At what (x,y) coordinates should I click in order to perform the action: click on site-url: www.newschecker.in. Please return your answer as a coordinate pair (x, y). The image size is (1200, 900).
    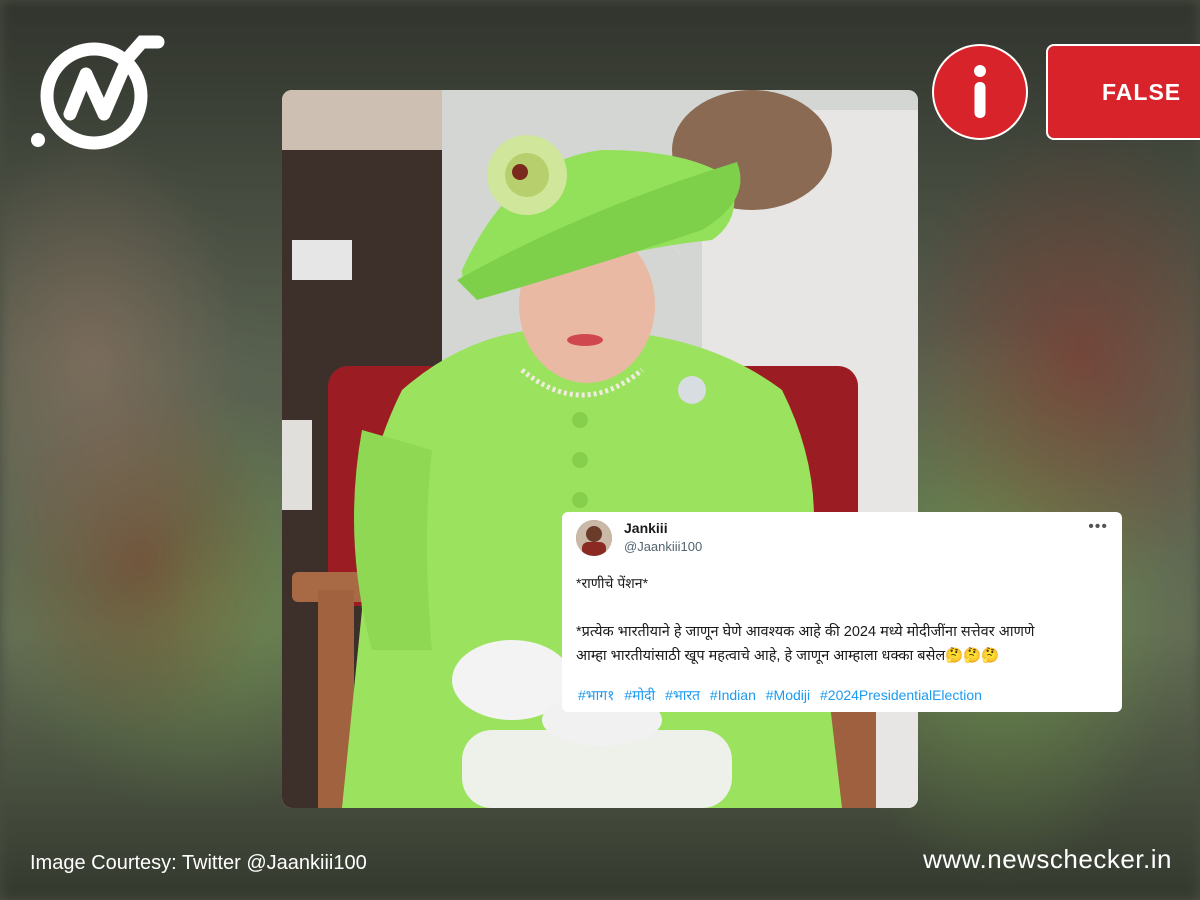
    Looking at the image, I should click on (1047, 859).